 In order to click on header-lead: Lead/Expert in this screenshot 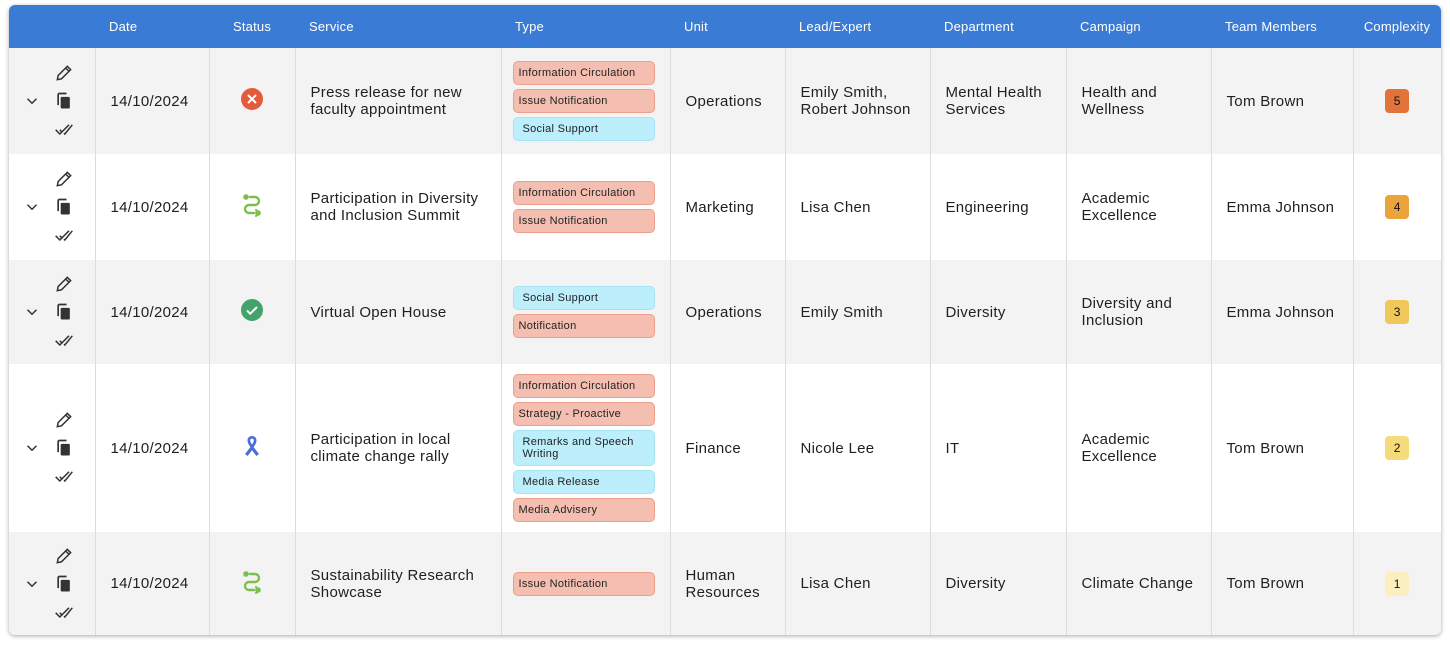, I will do `click(857, 26)`.